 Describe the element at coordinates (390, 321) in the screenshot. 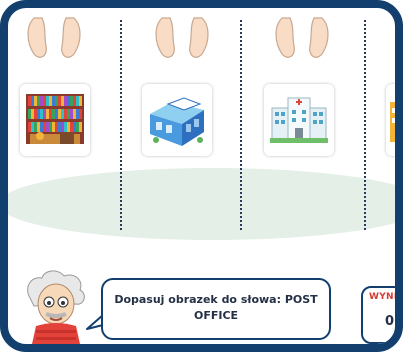

I see `score-value: 0` at that location.